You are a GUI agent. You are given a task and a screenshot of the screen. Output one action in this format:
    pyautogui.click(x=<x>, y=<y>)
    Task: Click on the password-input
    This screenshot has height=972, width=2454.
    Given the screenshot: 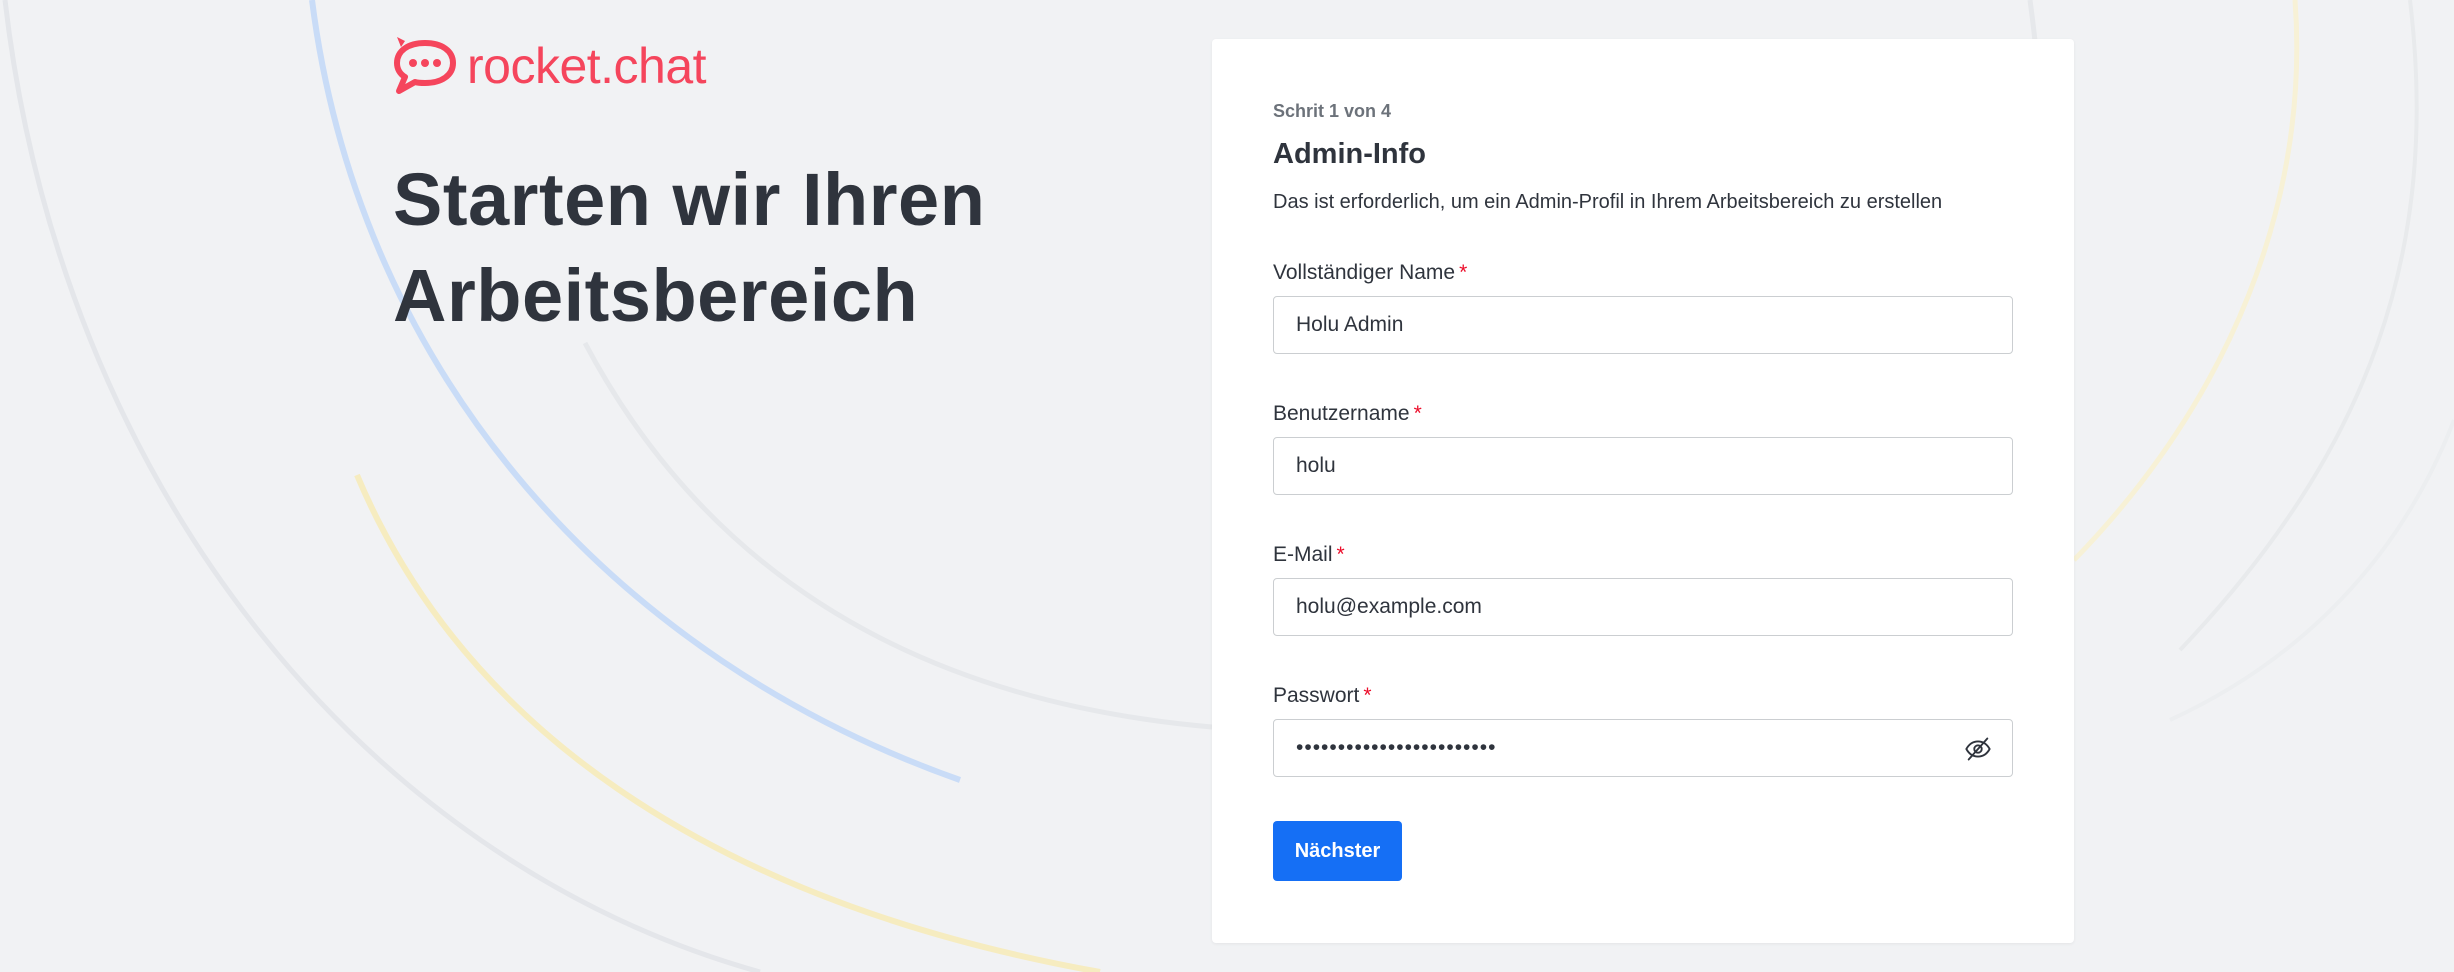 What is the action you would take?
    pyautogui.click(x=1643, y=748)
    